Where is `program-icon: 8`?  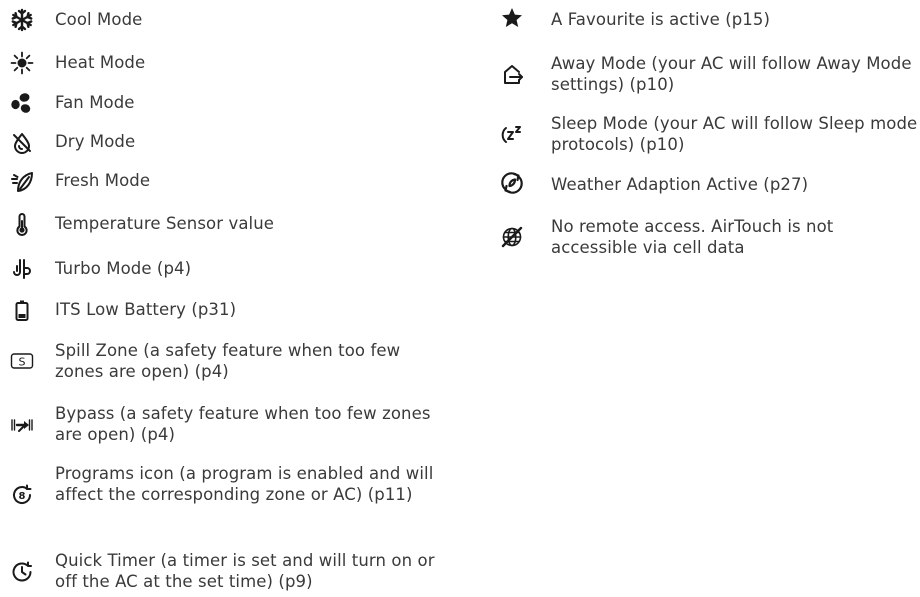 program-icon: 8 is located at coordinates (22, 495).